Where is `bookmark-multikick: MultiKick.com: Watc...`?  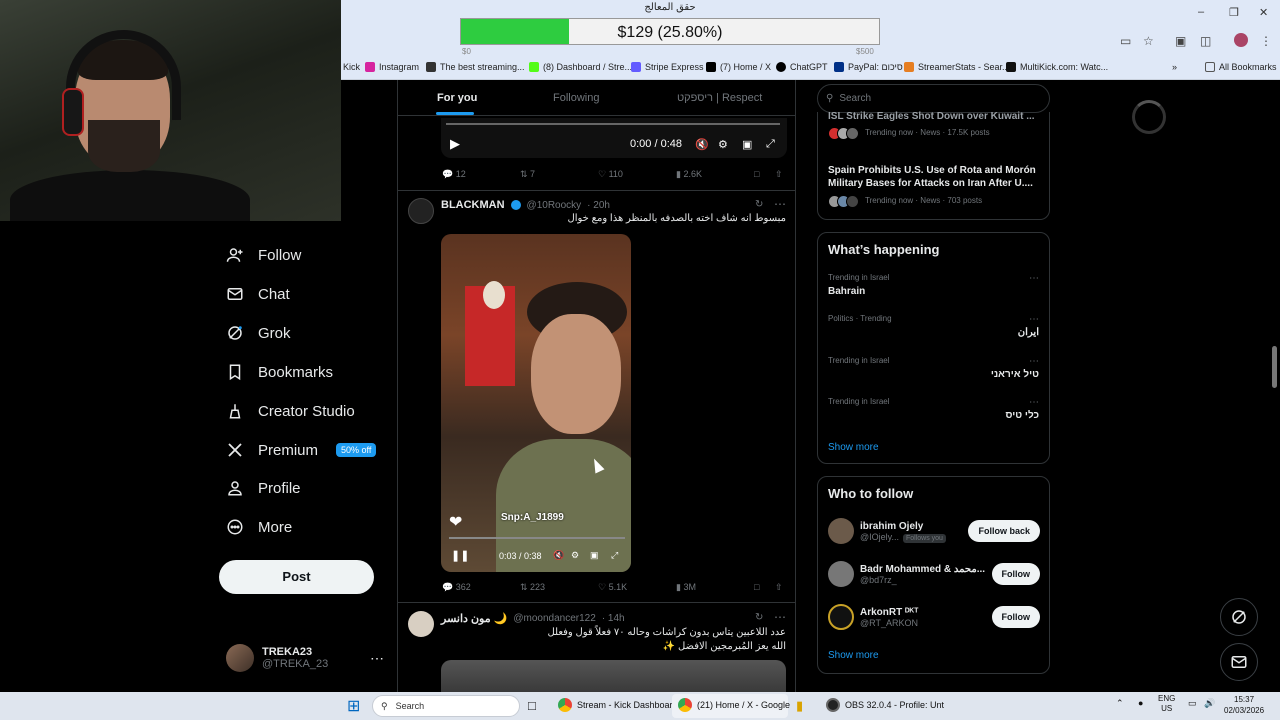
bookmark-multikick: MultiKick.com: Watc... is located at coordinates (1057, 67).